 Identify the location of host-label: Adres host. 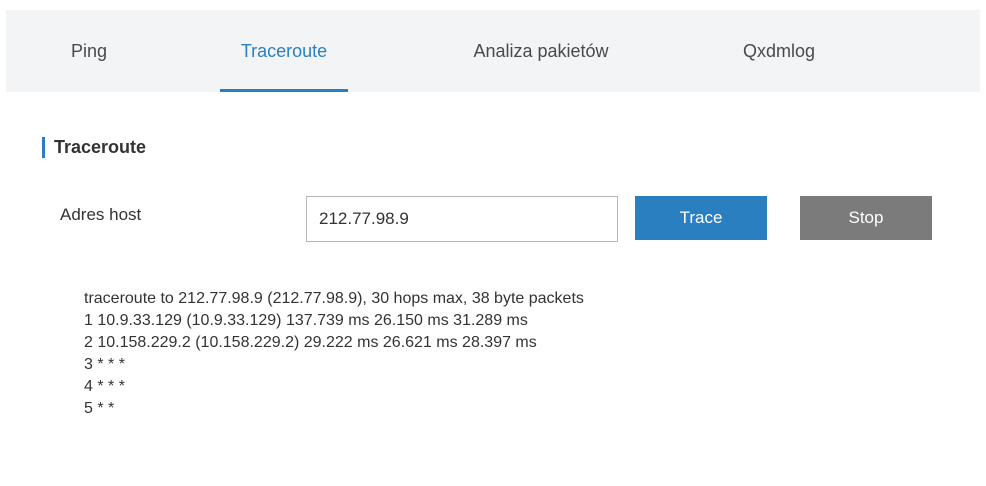
(101, 214).